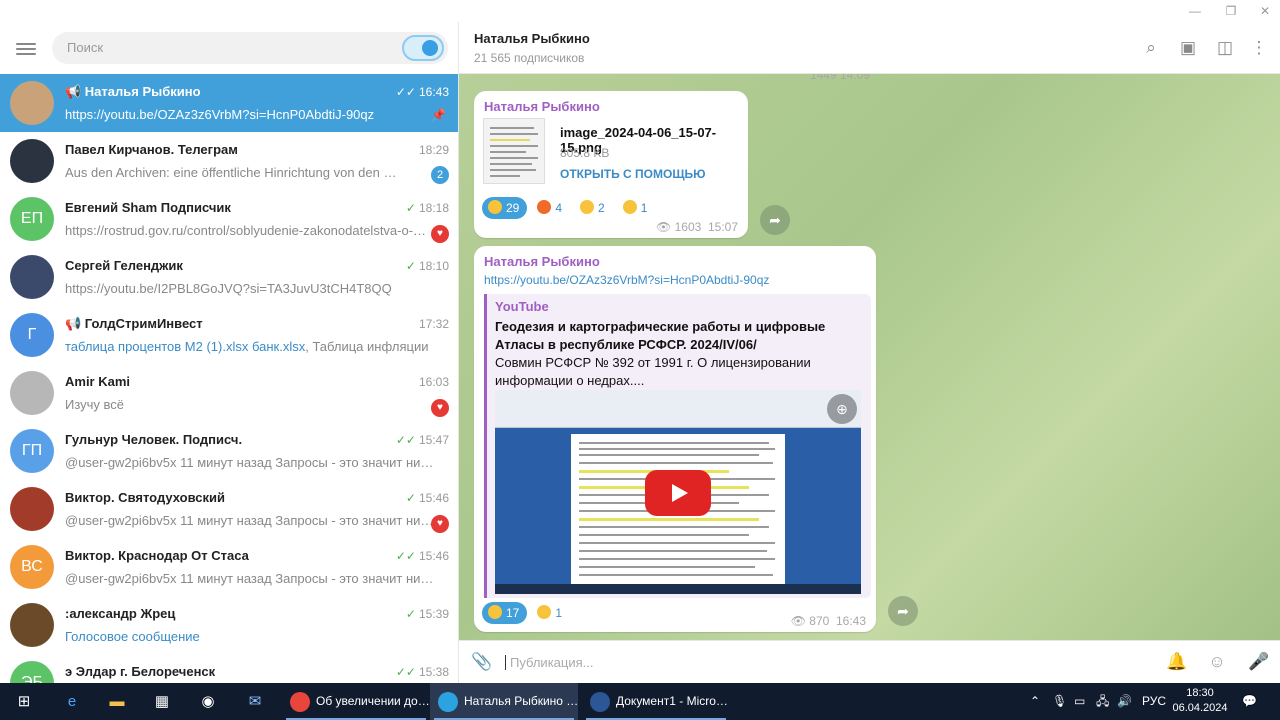 The width and height of the screenshot is (1280, 720). I want to click on video-thumbnail: ⊕, so click(678, 492).